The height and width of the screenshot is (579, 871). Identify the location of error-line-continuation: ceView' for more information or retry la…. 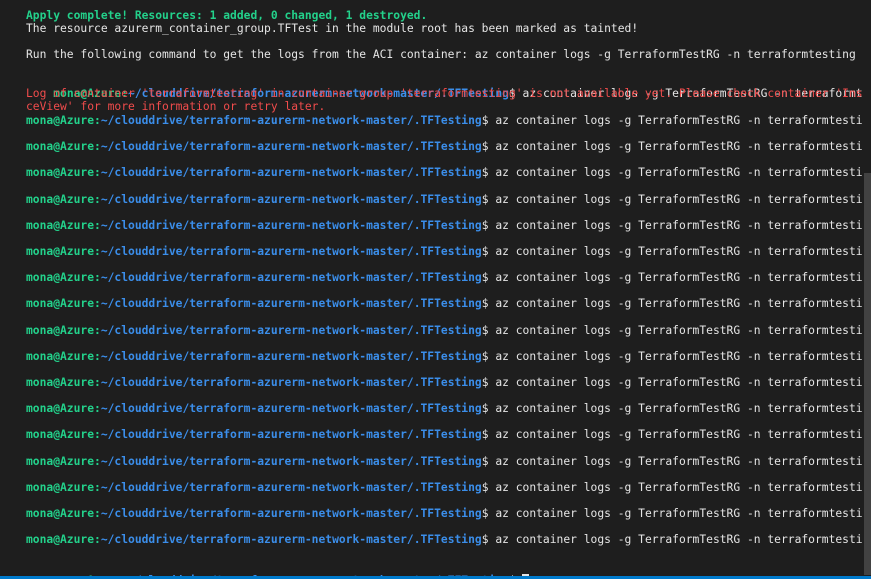
(176, 106).